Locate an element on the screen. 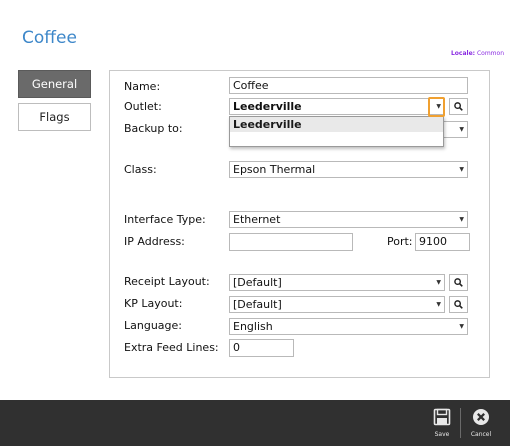 The width and height of the screenshot is (510, 446). port-label: Port: is located at coordinates (400, 241).